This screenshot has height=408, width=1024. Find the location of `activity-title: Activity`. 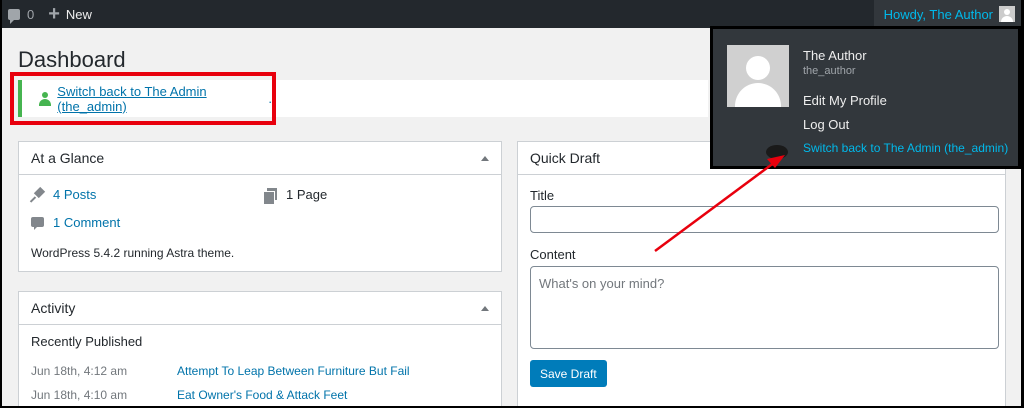

activity-title: Activity is located at coordinates (53, 308).